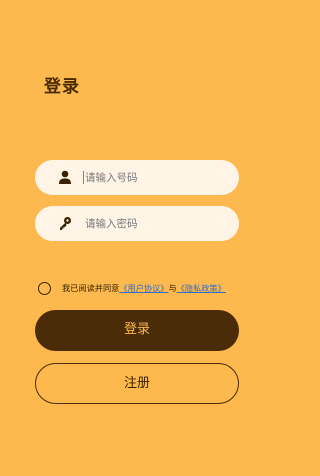 Image resolution: width=320 pixels, height=476 pixels. I want to click on login-button: 登录, so click(137, 330).